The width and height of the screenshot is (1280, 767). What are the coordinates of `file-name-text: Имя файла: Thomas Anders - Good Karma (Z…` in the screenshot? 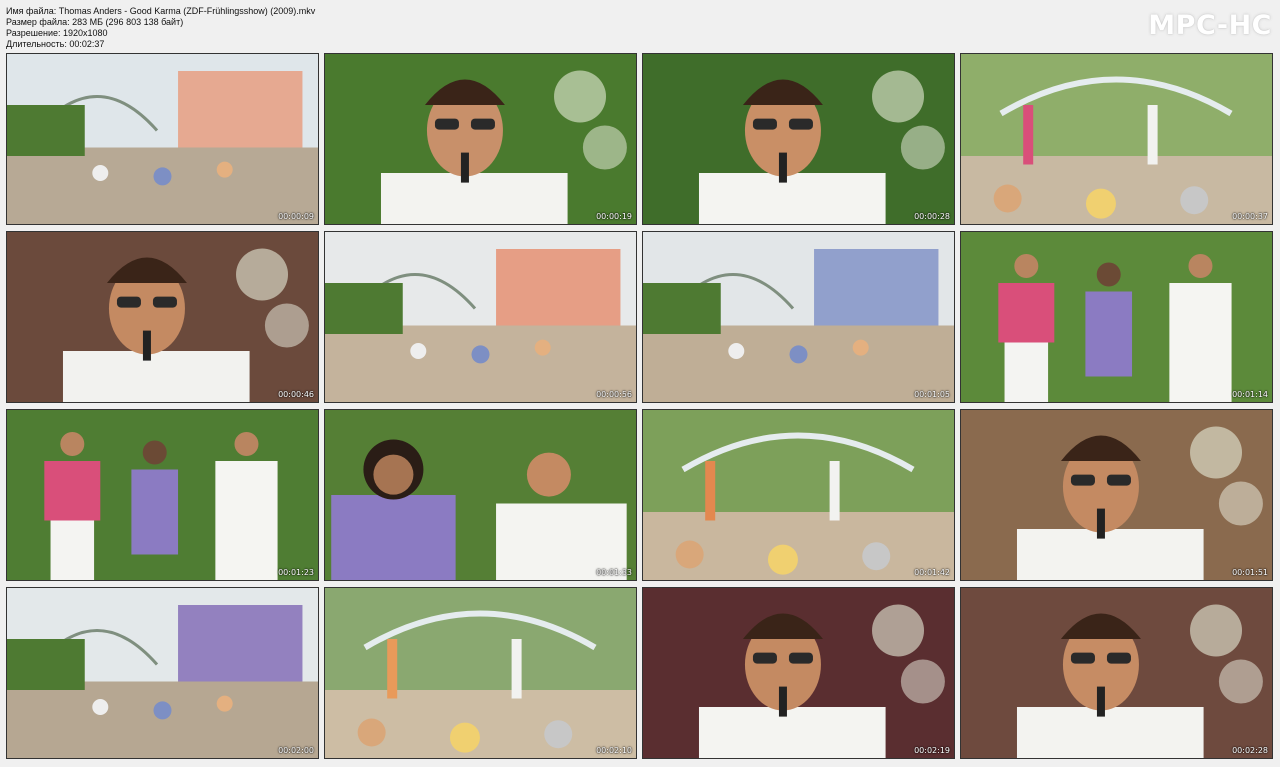 It's located at (161, 11).